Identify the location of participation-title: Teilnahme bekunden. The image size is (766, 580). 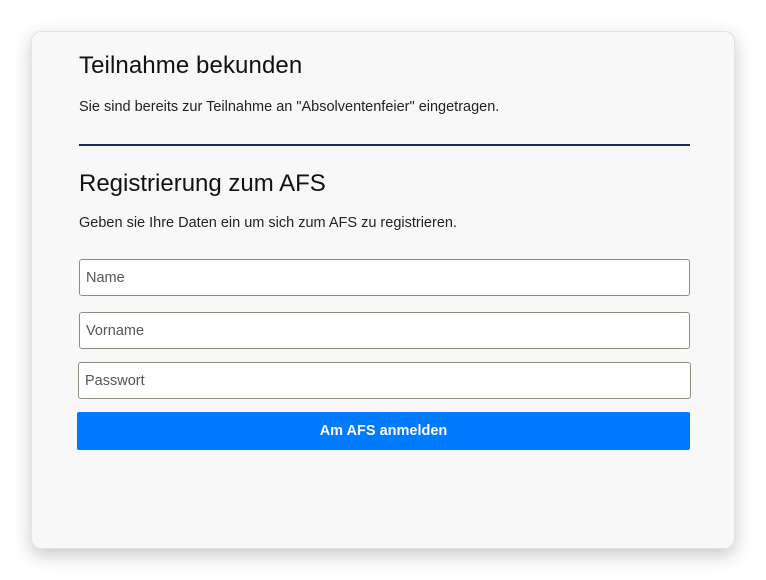
(191, 65).